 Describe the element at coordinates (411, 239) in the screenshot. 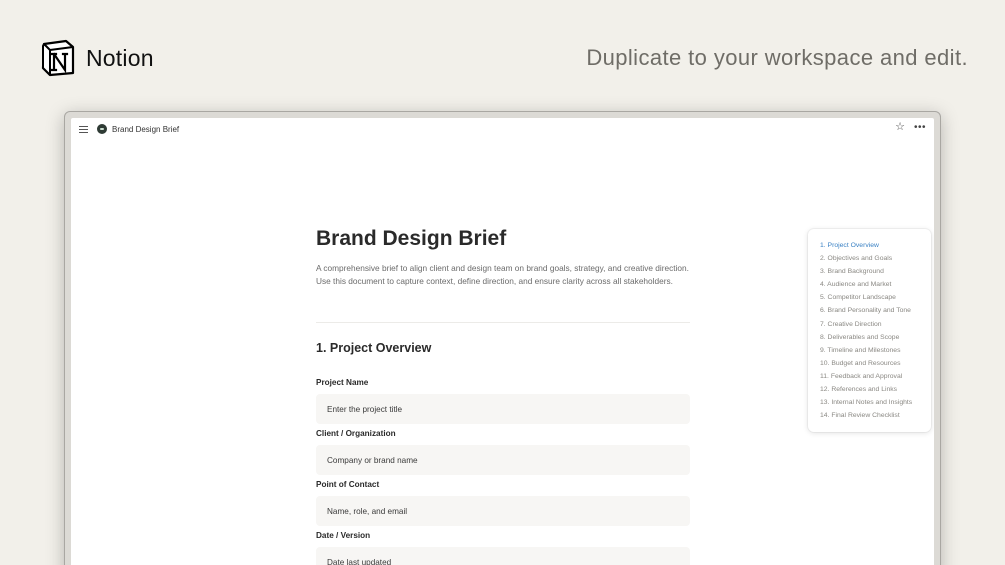

I see `page-title: Brand Design Brief` at that location.